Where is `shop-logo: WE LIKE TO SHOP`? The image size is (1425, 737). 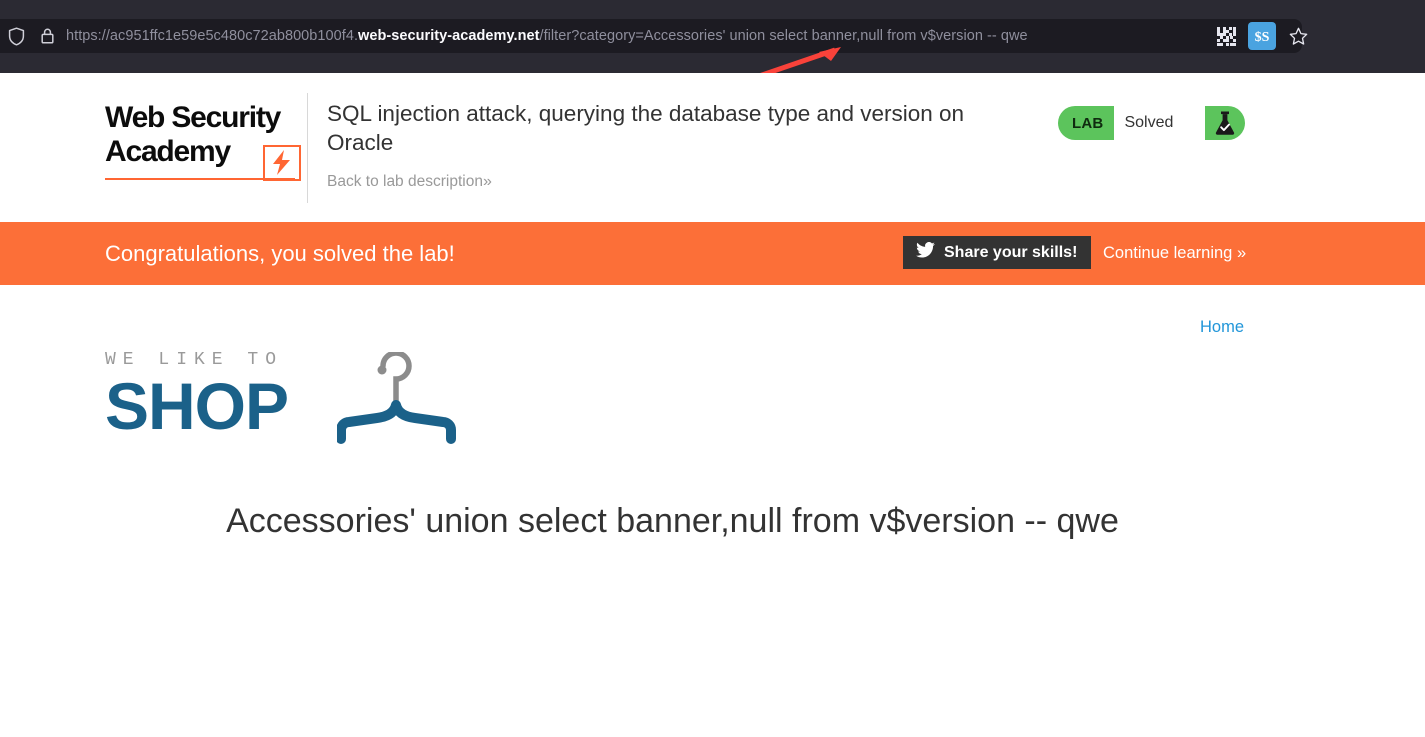
shop-logo: WE LIKE TO SHOP is located at coordinates (295, 402).